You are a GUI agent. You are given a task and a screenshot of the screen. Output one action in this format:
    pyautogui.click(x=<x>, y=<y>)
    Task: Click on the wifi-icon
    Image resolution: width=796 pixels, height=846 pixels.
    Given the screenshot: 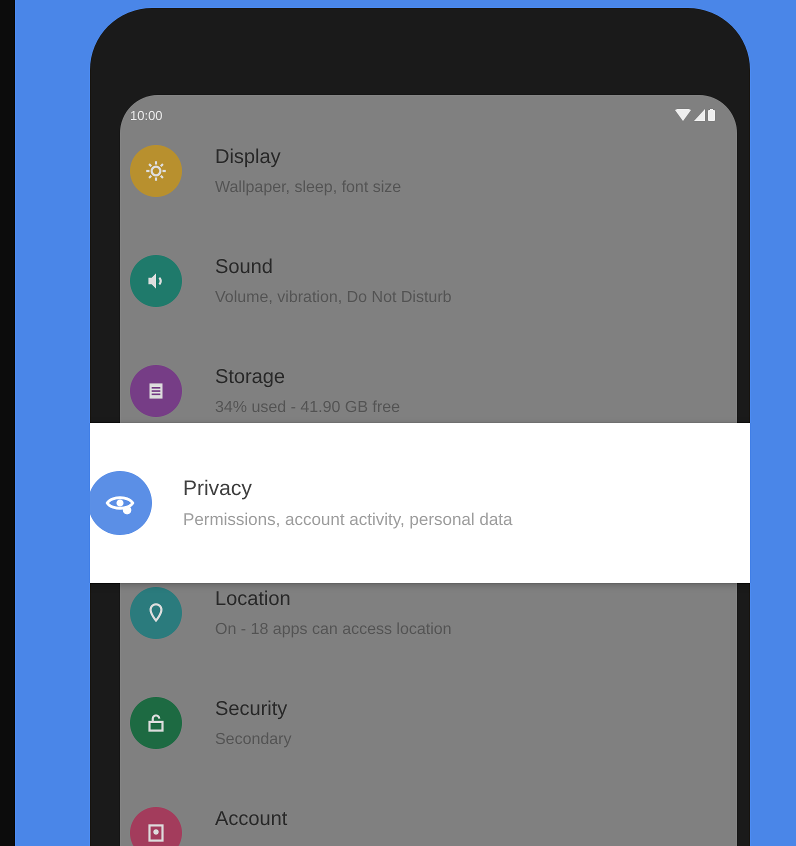 What is the action you would take?
    pyautogui.click(x=683, y=115)
    